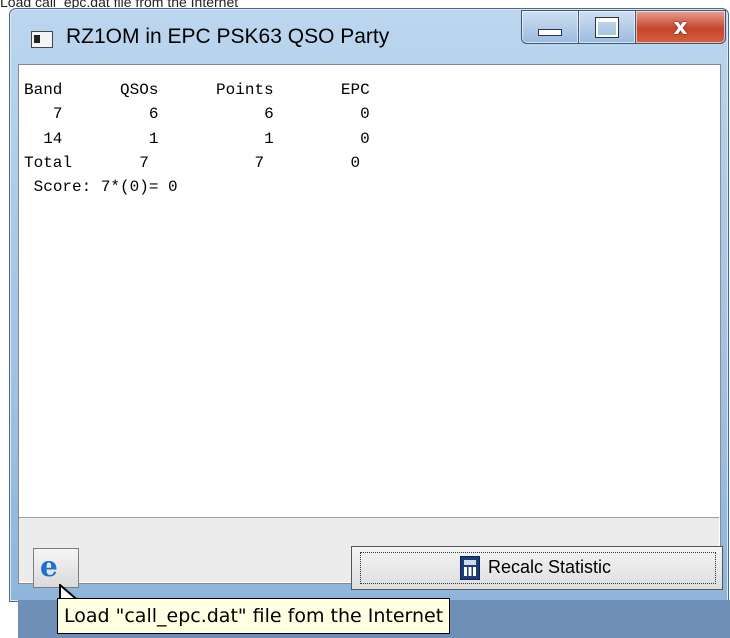 The height and width of the screenshot is (638, 730). I want to click on total-points: 7, so click(259, 162).